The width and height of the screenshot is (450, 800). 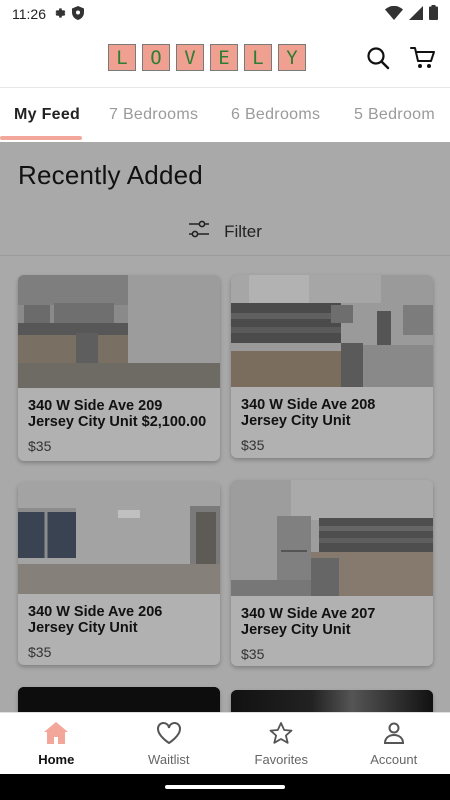 I want to click on star-icon, so click(x=281, y=734).